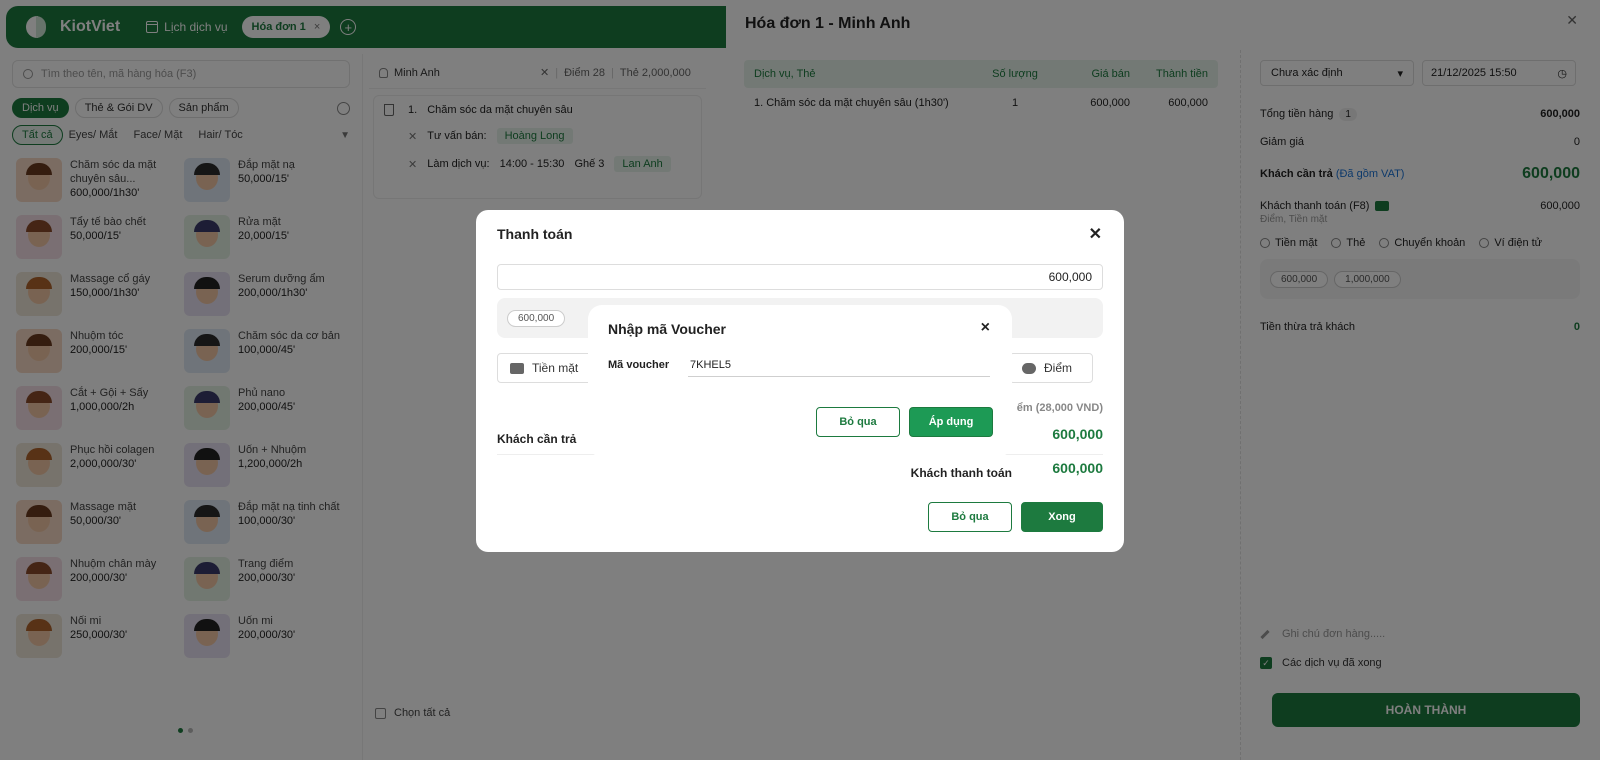 This screenshot has height=760, width=1600. I want to click on payment-need-label: Khách cần trả, so click(537, 439).